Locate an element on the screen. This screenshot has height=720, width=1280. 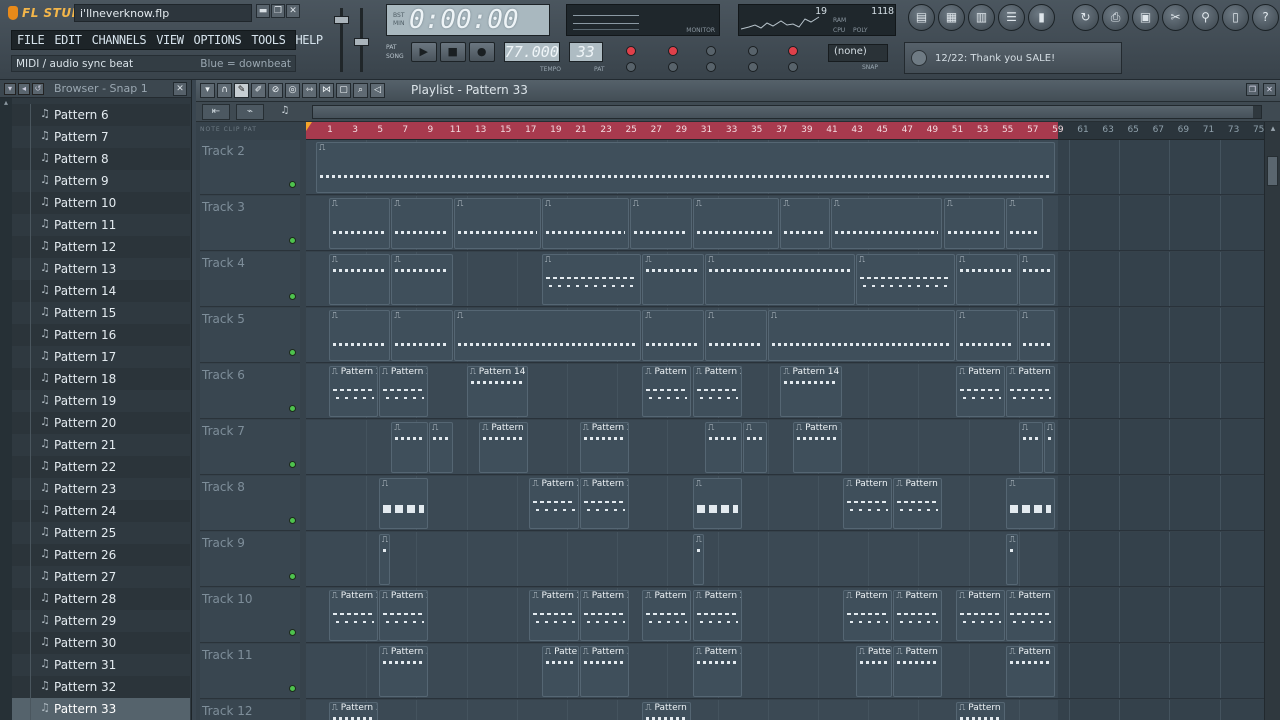
toggle-metronome is located at coordinates (793, 67).